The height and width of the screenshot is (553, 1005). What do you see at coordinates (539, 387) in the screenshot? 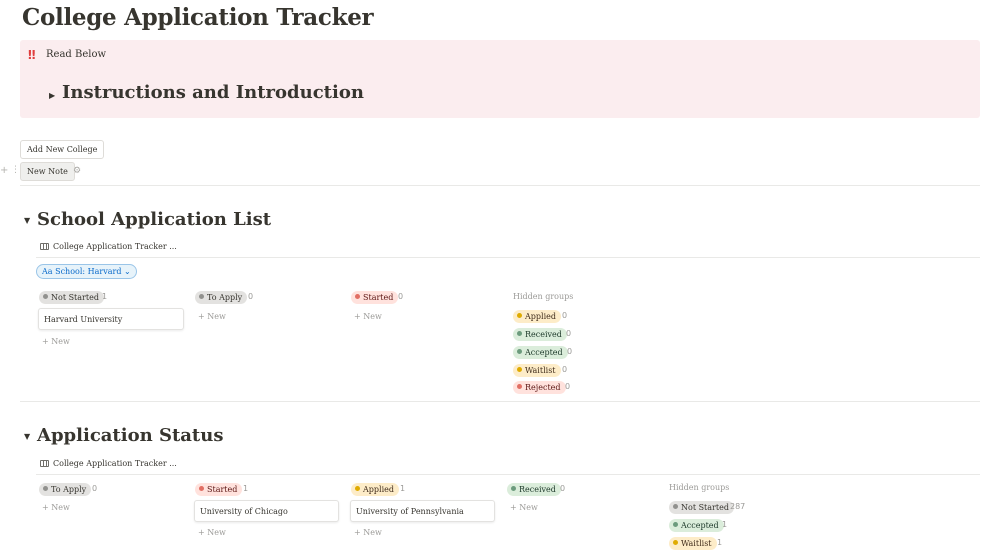
I see `hidden-group-rejected: Rejected` at bounding box center [539, 387].